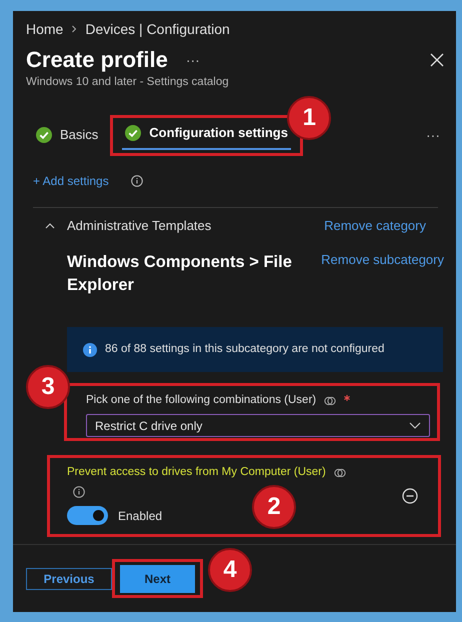 Image resolution: width=462 pixels, height=622 pixels. I want to click on info-message: 86 of 88 settings in this subcategory are not configured, so click(244, 349).